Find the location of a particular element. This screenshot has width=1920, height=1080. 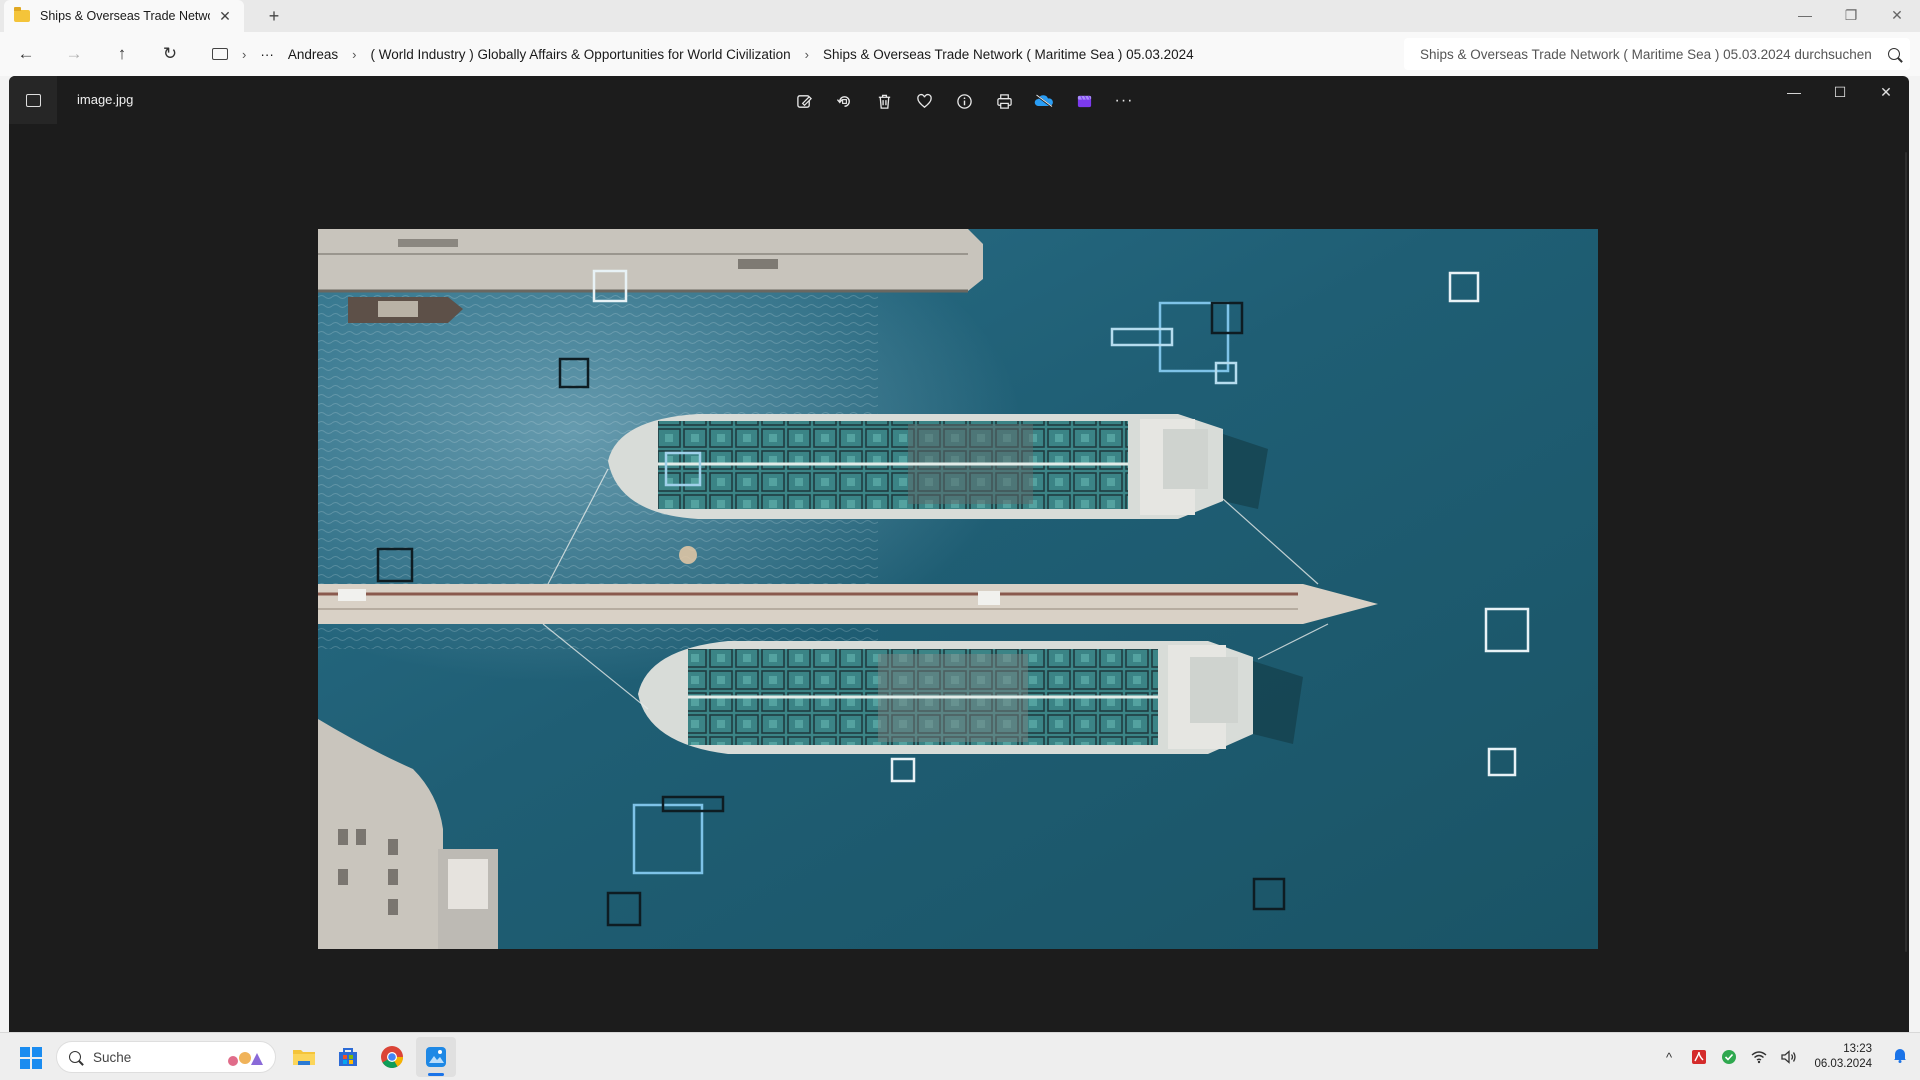

restore-button: ❐ is located at coordinates (1851, 16).